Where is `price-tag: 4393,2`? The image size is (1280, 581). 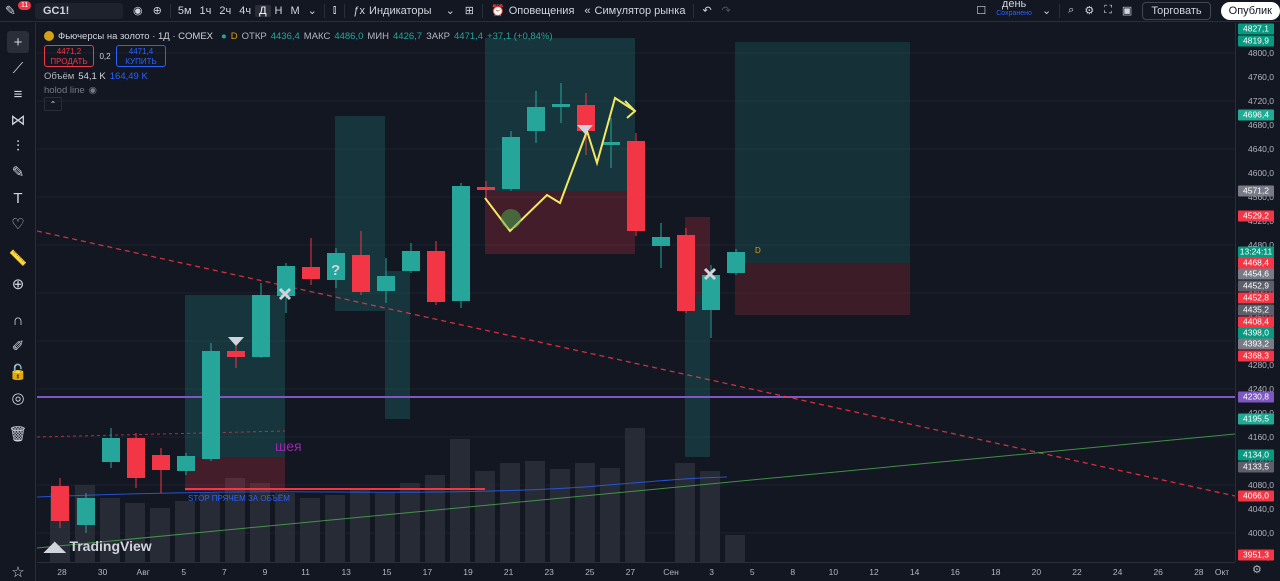
price-tag: 4393,2 is located at coordinates (1256, 344).